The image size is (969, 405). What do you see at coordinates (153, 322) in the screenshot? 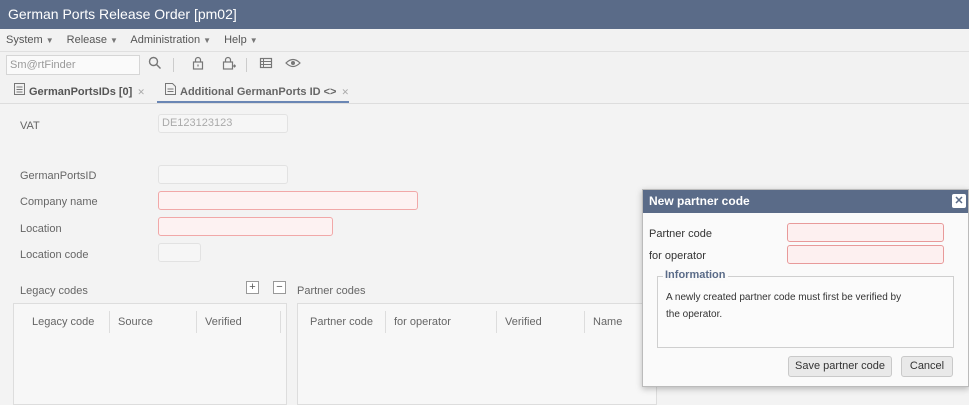
I see `column-header: Source` at bounding box center [153, 322].